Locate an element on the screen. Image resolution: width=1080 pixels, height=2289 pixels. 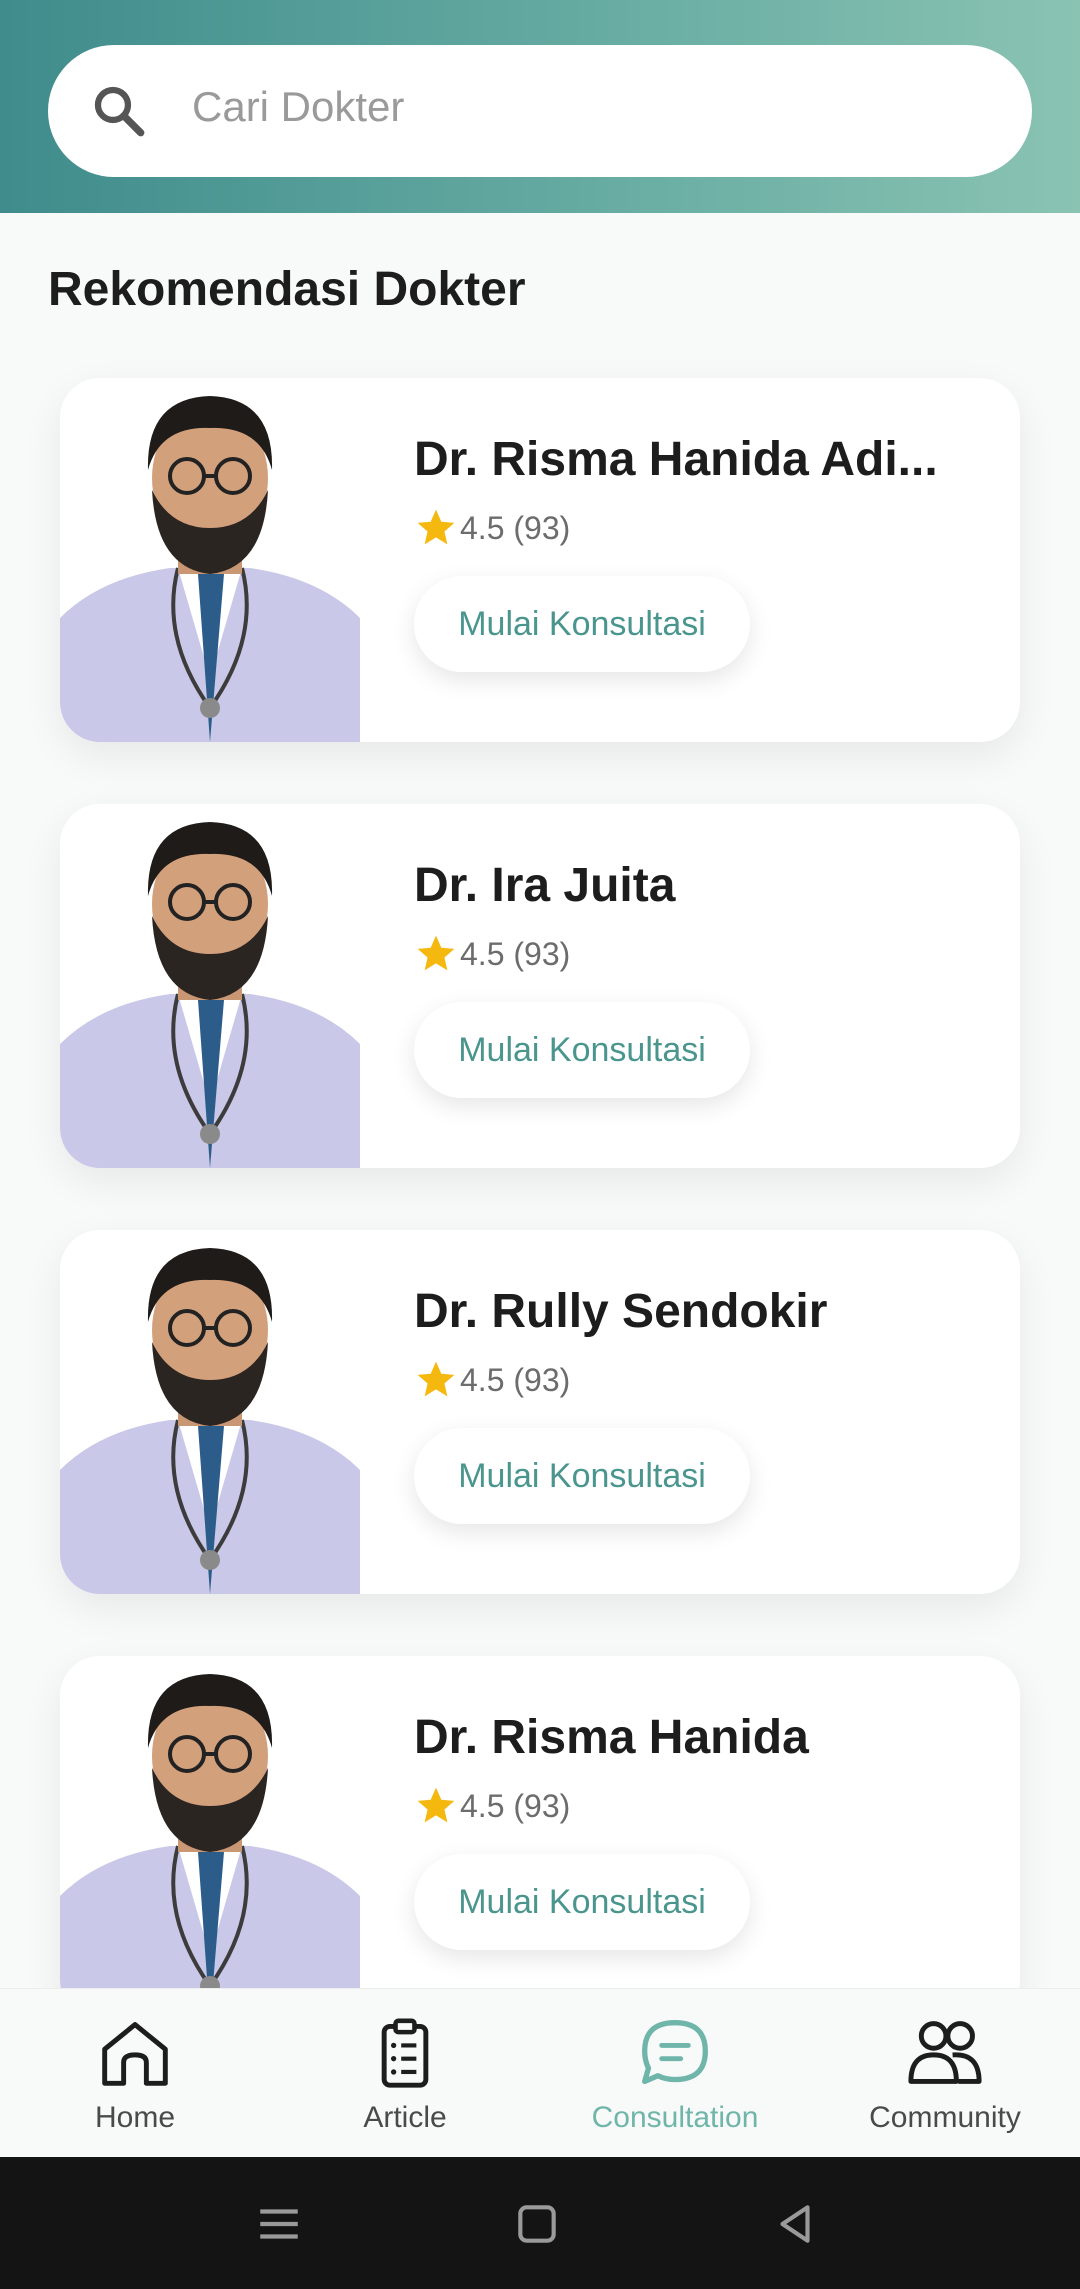
doctor-name: Dr. Rully Sendokir is located at coordinates (621, 1311).